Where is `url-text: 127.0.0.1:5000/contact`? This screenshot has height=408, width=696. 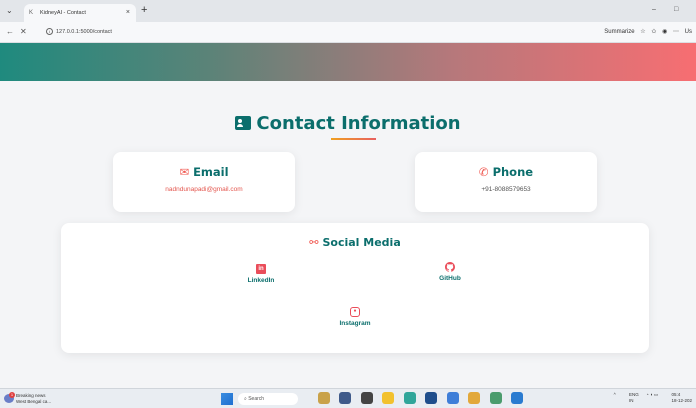
url-text: 127.0.0.1:5000/contact is located at coordinates (84, 32).